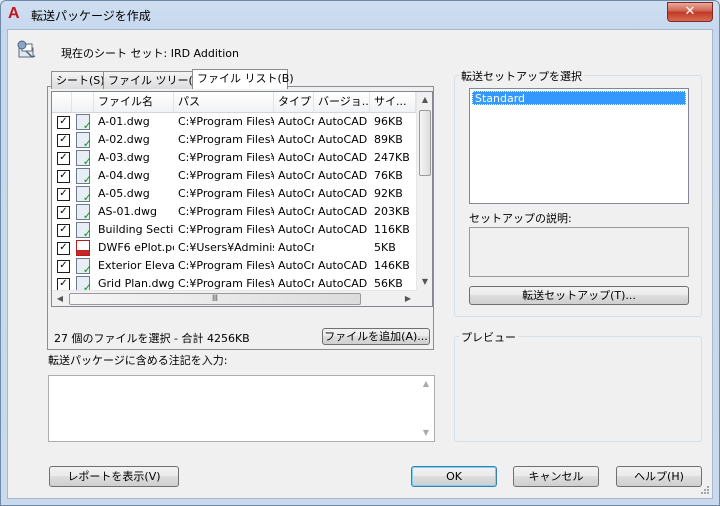  What do you see at coordinates (224, 102) in the screenshot?
I see `column-path: パス` at bounding box center [224, 102].